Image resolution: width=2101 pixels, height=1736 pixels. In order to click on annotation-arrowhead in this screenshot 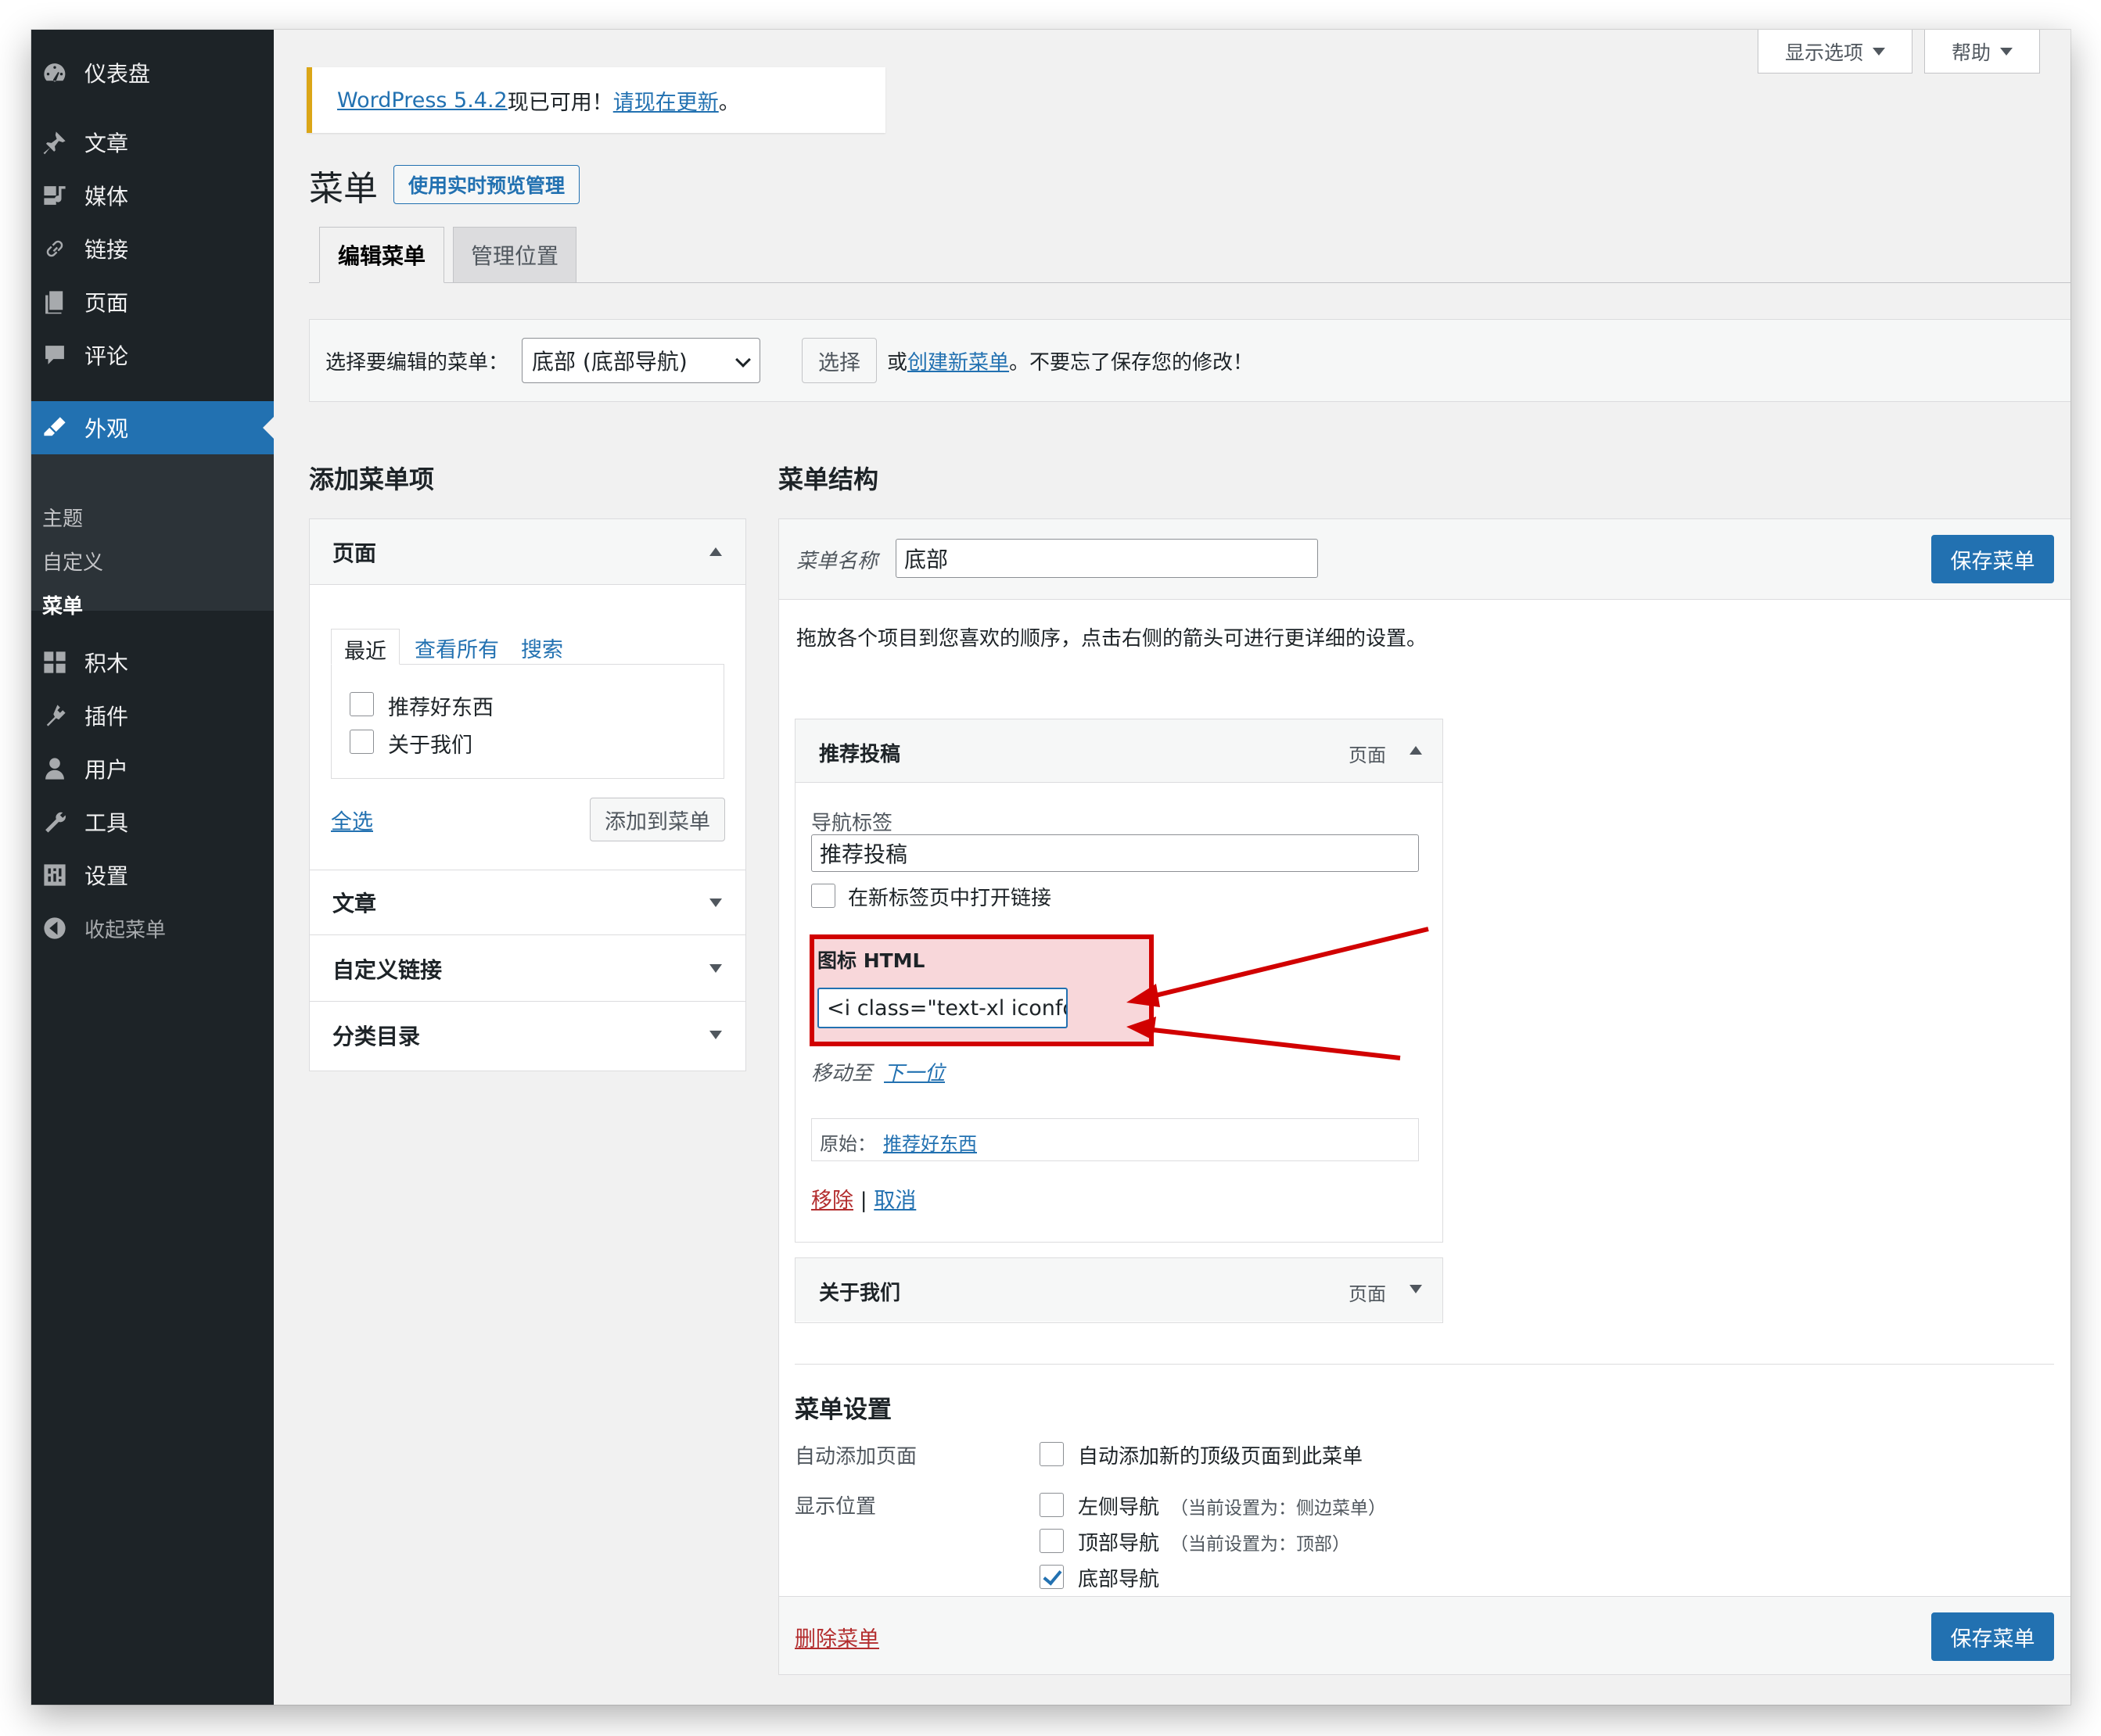, I will do `click(1141, 1028)`.